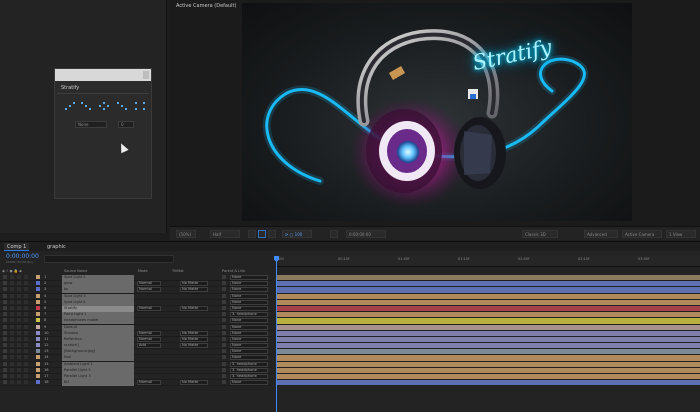 The image size is (700, 412). What do you see at coordinates (71, 334) in the screenshot?
I see `layer-name: Shadow` at bounding box center [71, 334].